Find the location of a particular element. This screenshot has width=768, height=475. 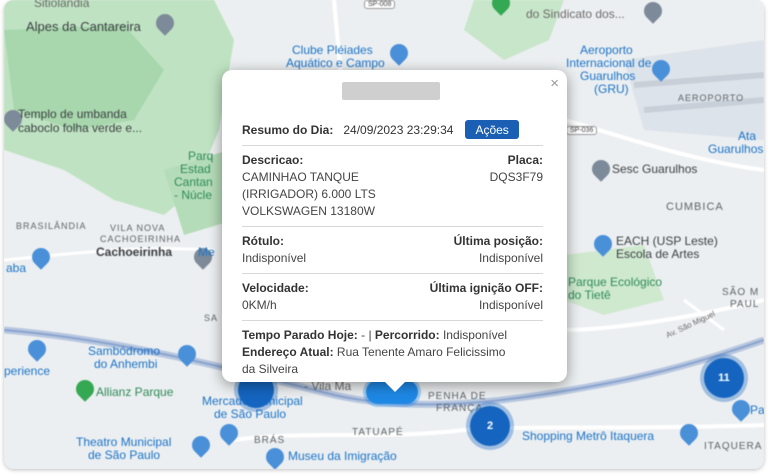

description-label: Descricao: is located at coordinates (273, 160).